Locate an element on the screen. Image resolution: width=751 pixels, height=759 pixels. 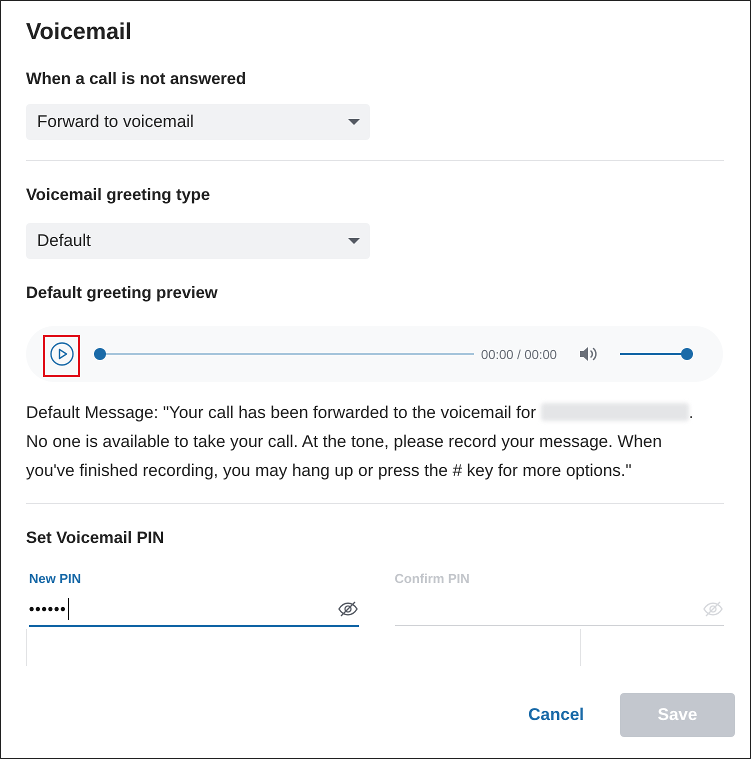
call-action-dropdown: Forward to voicemail is located at coordinates (198, 122).